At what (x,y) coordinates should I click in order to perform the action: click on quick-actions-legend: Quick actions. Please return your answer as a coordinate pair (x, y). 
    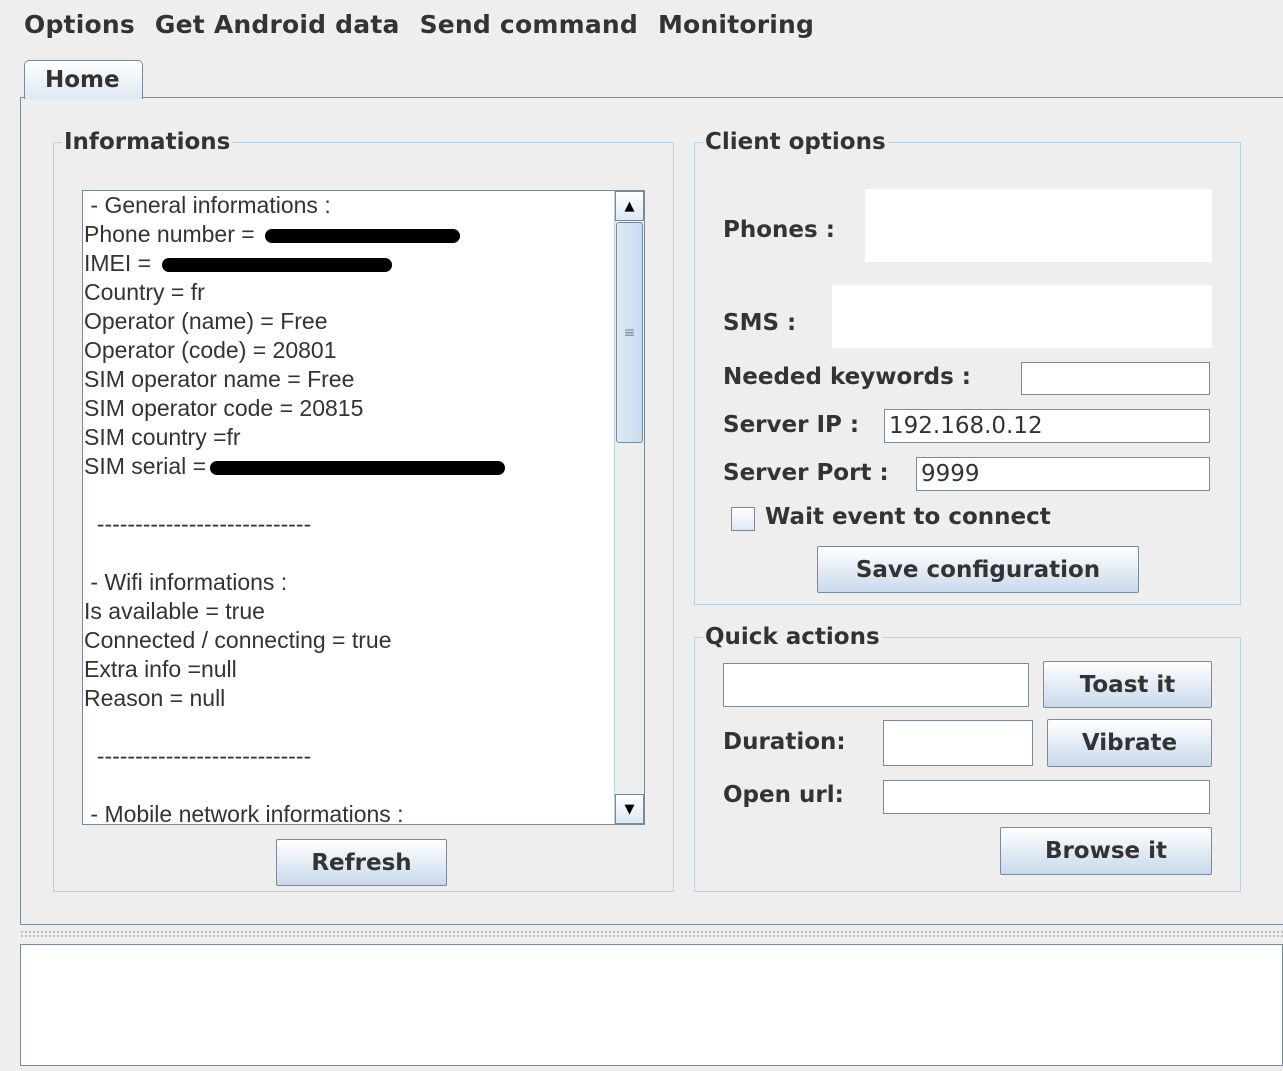
    Looking at the image, I should click on (792, 637).